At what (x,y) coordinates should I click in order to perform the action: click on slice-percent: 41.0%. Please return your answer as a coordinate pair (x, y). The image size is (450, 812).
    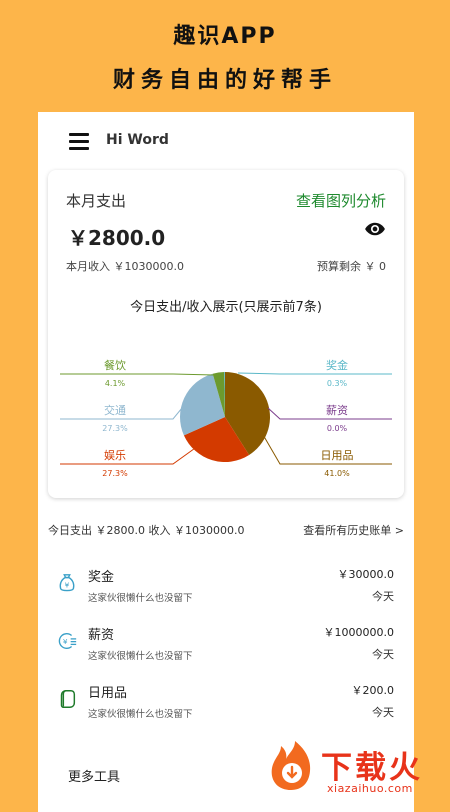
    Looking at the image, I should click on (337, 473).